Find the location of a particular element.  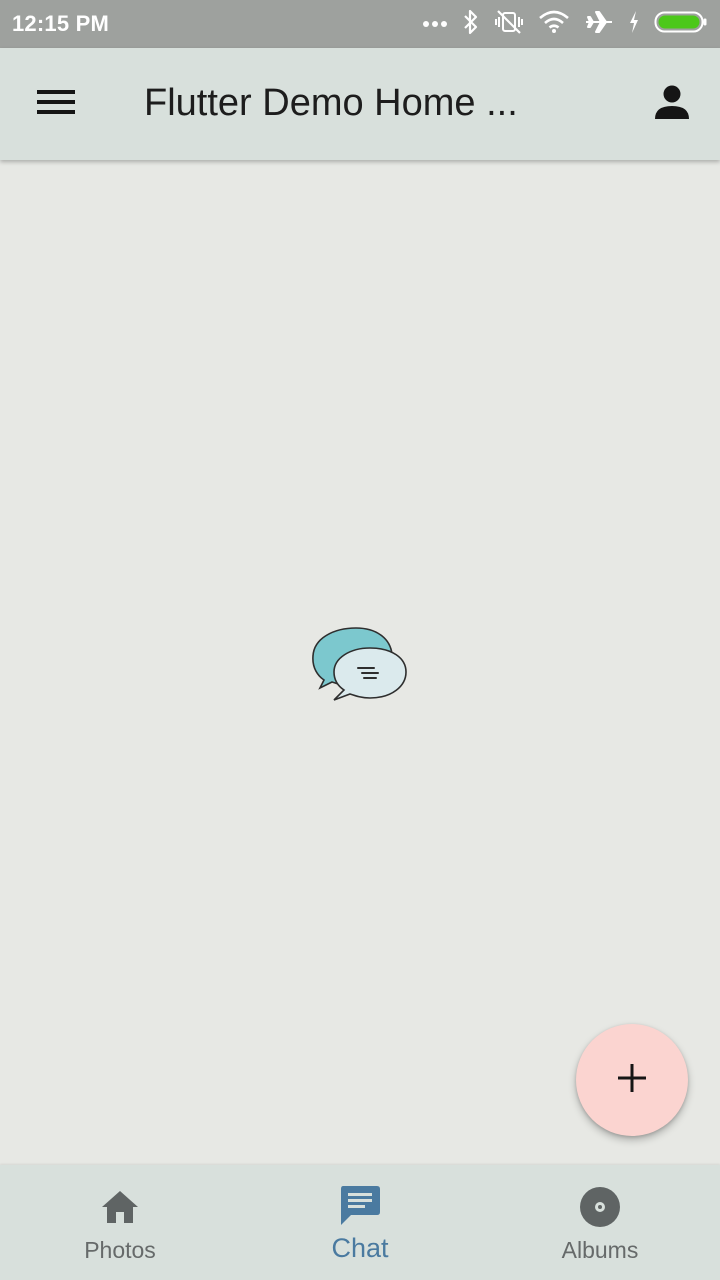

charging-icon is located at coordinates (634, 24).